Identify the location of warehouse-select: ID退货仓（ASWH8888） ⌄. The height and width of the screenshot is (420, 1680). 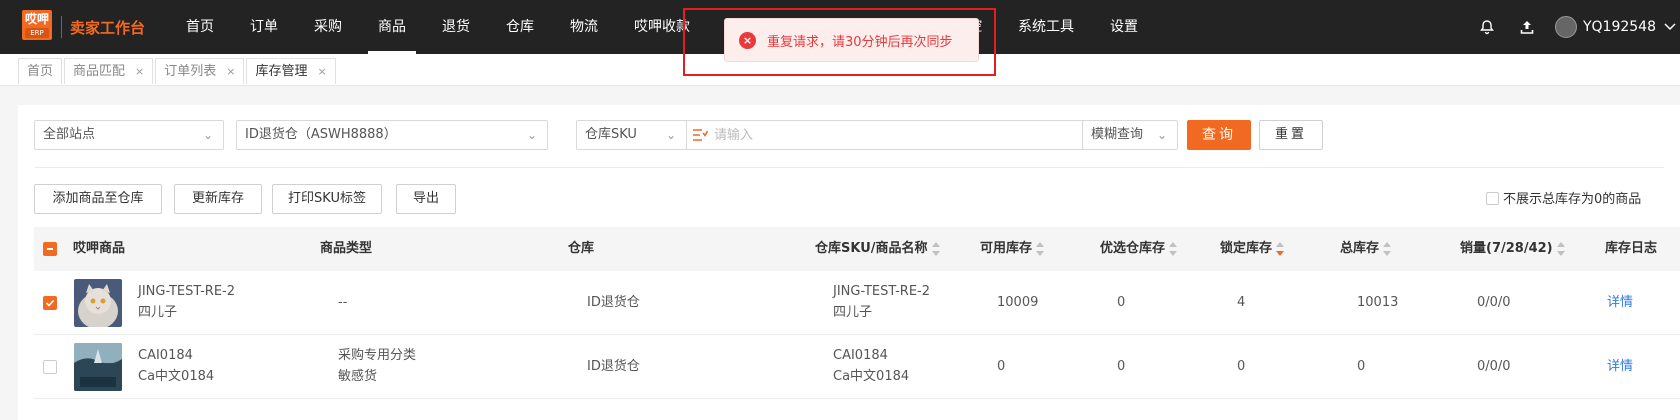
(392, 135).